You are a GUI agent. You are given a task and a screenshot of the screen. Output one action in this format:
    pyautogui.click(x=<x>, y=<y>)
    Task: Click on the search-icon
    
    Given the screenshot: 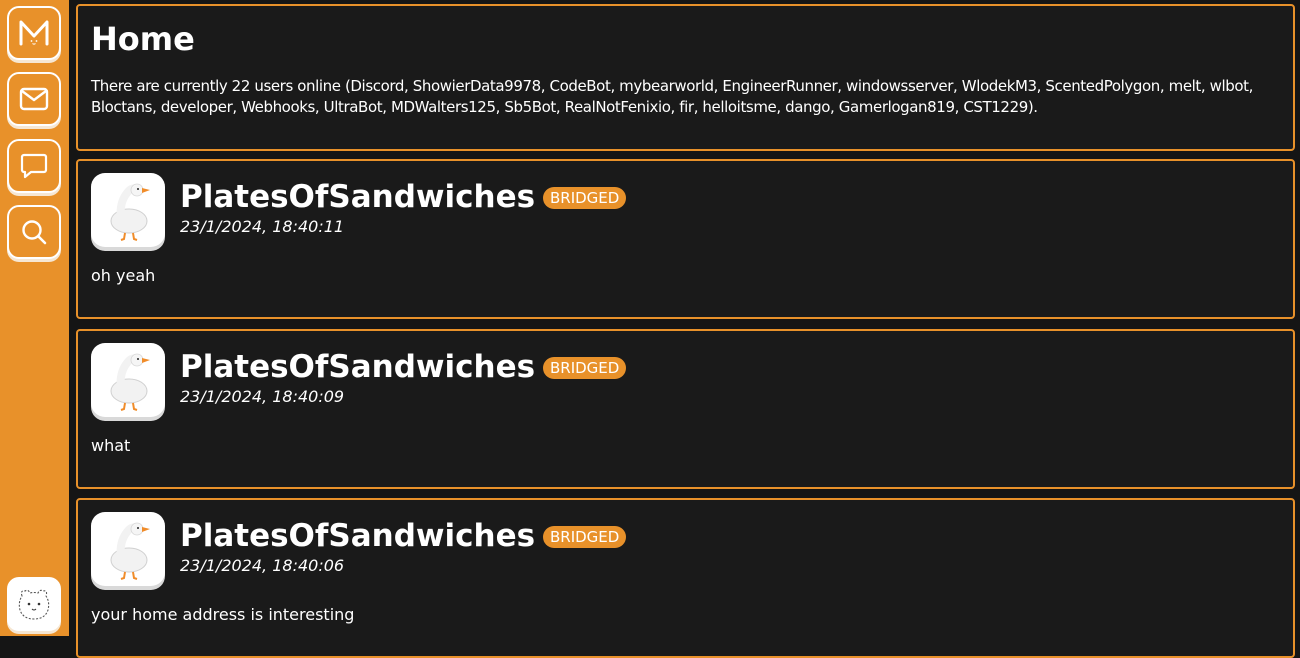 What is the action you would take?
    pyautogui.click(x=34, y=232)
    